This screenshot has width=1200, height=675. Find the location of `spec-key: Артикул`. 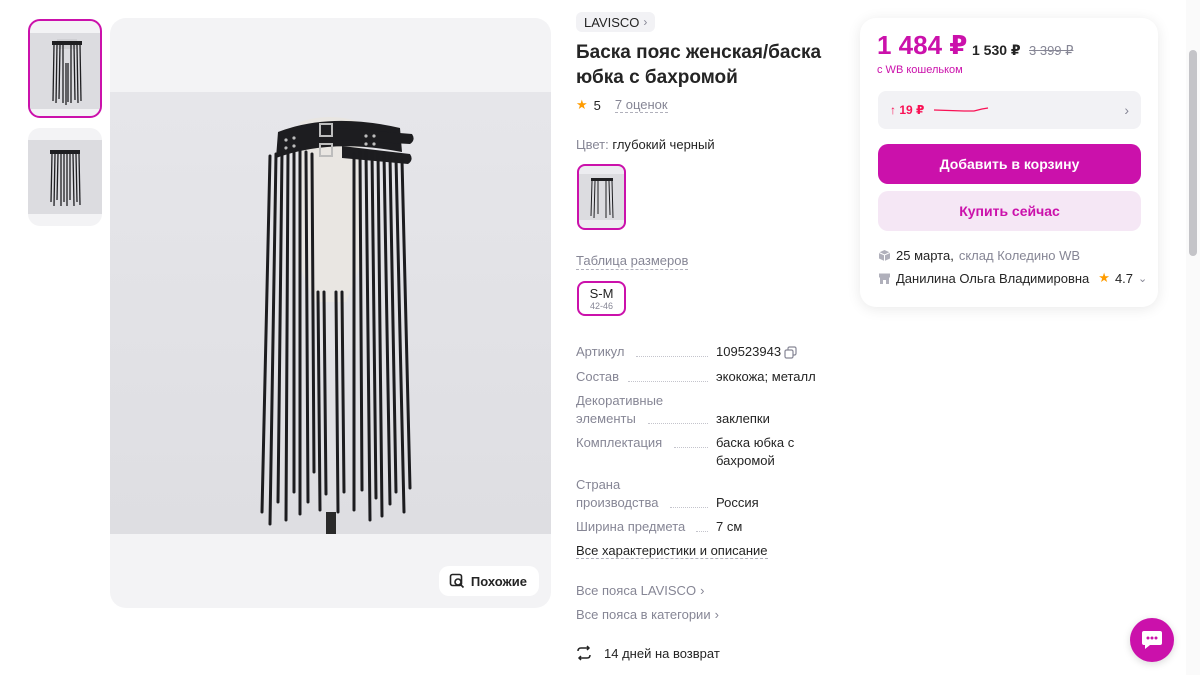

spec-key: Артикул is located at coordinates (600, 351).